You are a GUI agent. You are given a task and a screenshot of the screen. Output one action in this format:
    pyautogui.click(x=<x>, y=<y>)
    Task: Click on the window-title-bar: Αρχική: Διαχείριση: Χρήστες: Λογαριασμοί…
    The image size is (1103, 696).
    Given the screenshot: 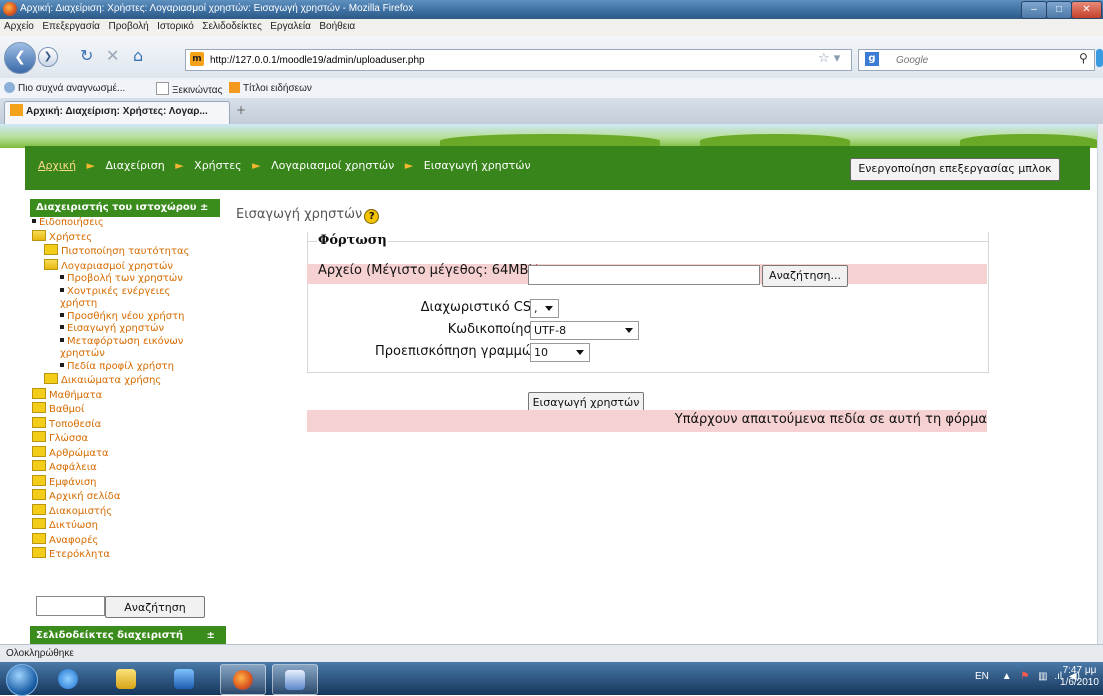 What is the action you would take?
    pyautogui.click(x=551, y=9)
    